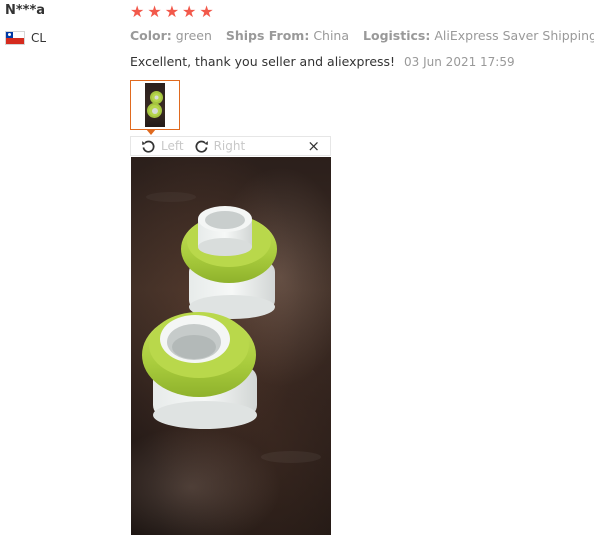  What do you see at coordinates (193, 35) in the screenshot?
I see `attribute-value: green` at bounding box center [193, 35].